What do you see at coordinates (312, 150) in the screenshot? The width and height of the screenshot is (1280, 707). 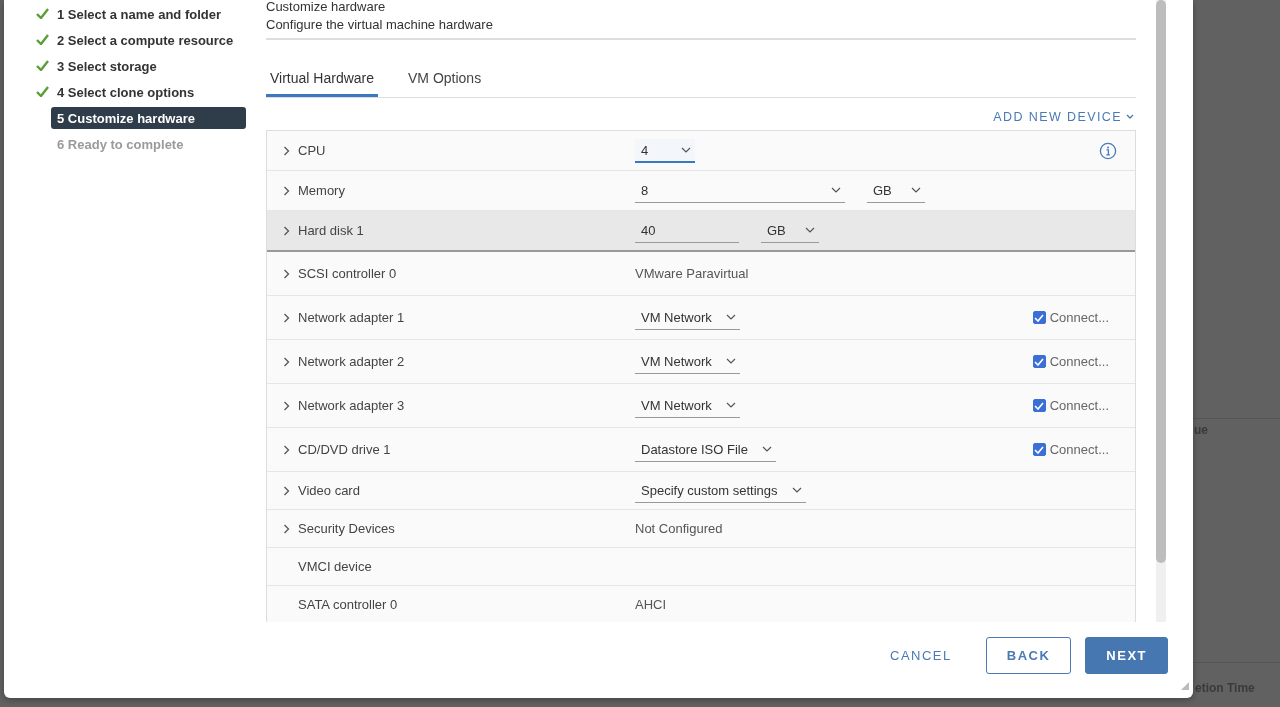 I see `device-name: CPU` at bounding box center [312, 150].